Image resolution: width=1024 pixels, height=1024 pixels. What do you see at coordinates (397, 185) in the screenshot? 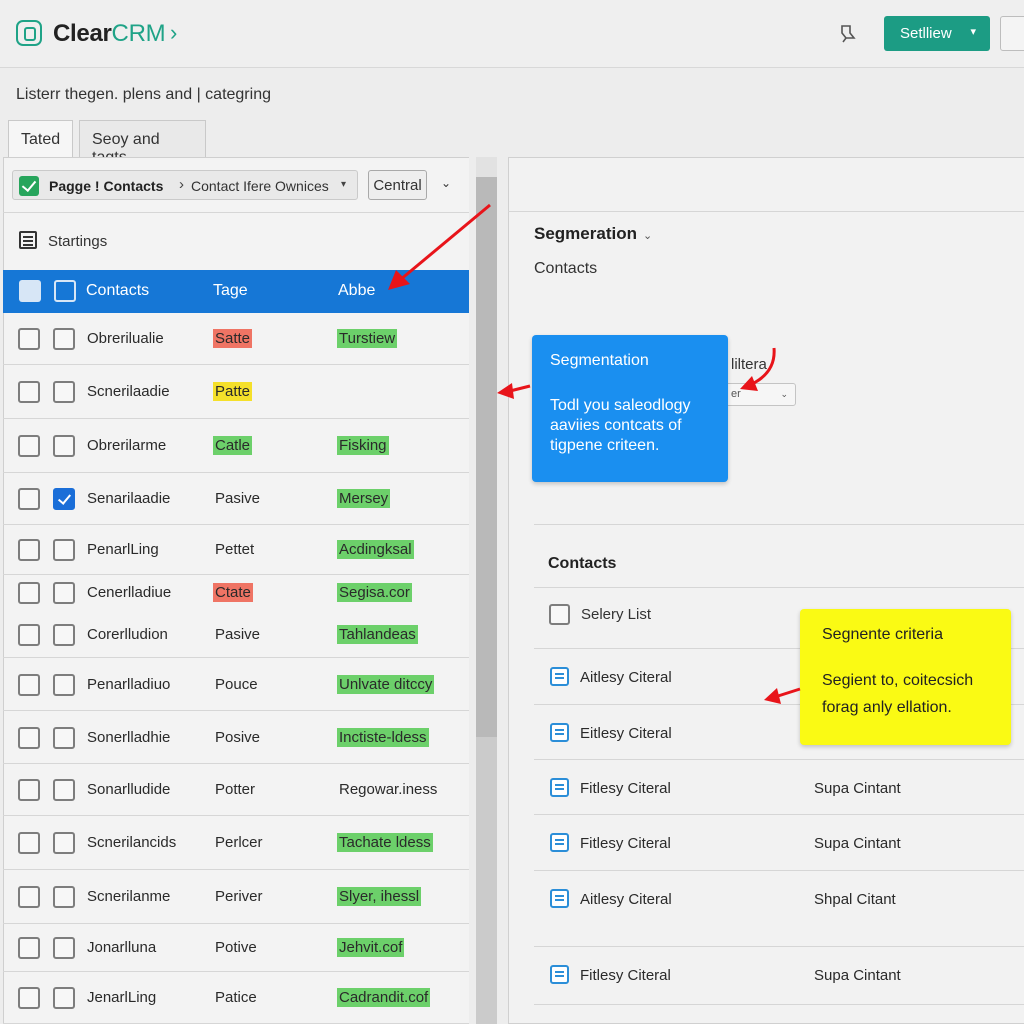
I see `central-button: Central` at bounding box center [397, 185].